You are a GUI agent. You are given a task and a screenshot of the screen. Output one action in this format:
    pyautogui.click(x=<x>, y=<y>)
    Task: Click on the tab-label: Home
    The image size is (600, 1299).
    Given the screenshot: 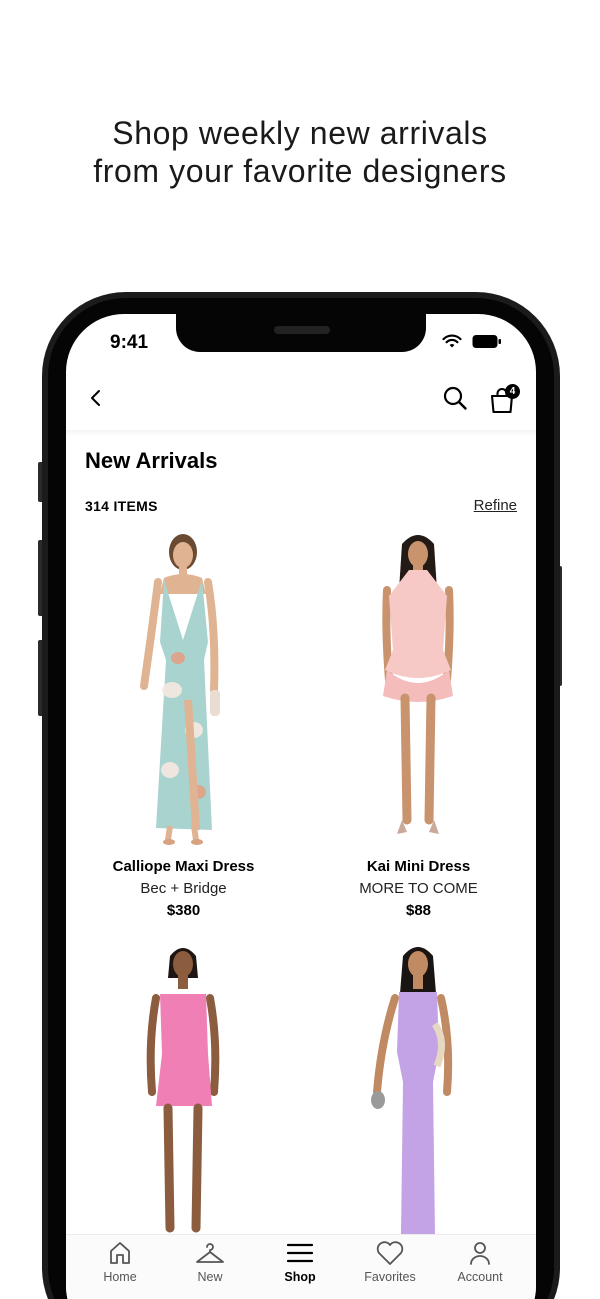 What is the action you would take?
    pyautogui.click(x=120, y=1277)
    